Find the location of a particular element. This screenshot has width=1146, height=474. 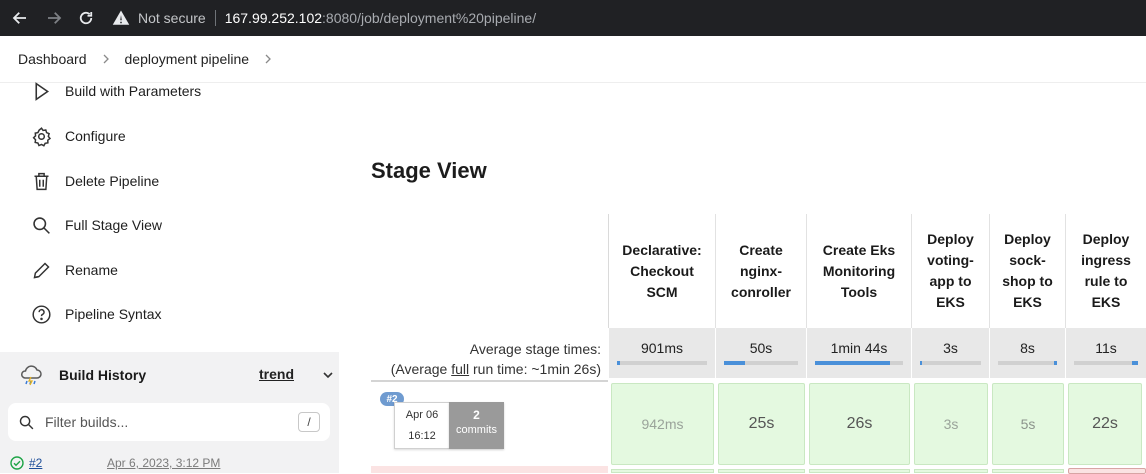

stage-header: Deploy sock-shop to EKS is located at coordinates (1028, 271).